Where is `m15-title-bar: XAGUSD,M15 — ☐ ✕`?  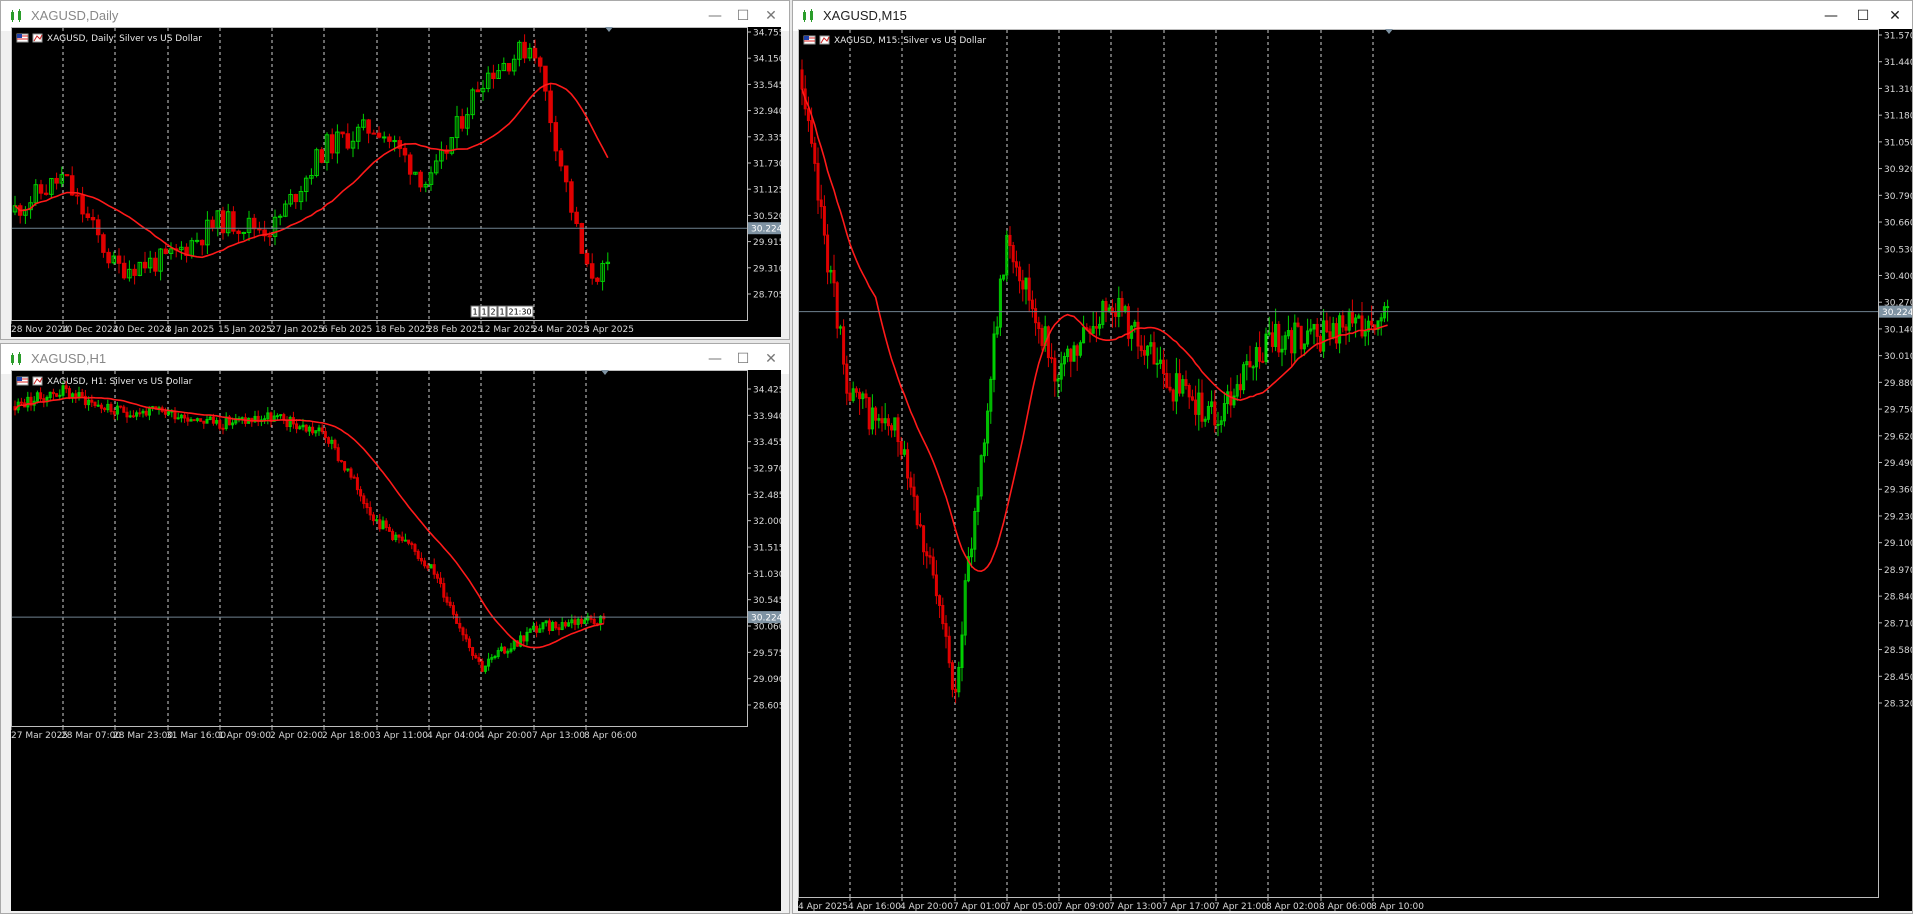 m15-title-bar: XAGUSD,M15 — ☐ ✕ is located at coordinates (1352, 16).